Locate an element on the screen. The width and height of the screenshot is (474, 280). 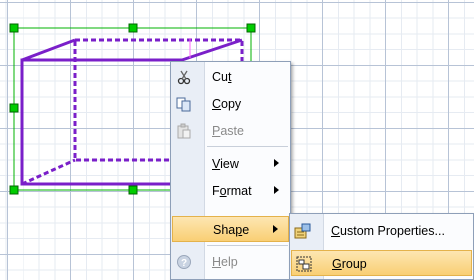
handle-middle-left is located at coordinates (14, 108).